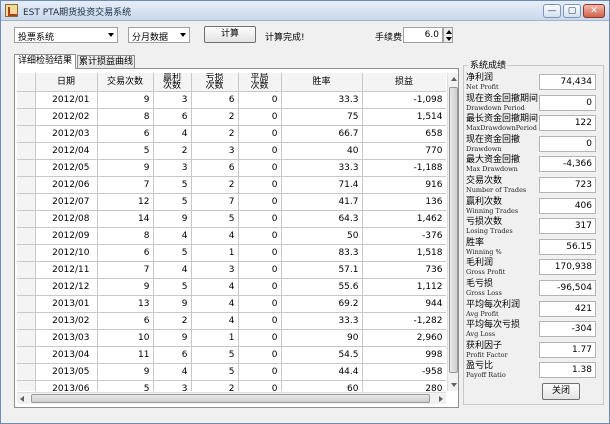 The image size is (610, 424). I want to click on close-button: 关闭, so click(561, 391).